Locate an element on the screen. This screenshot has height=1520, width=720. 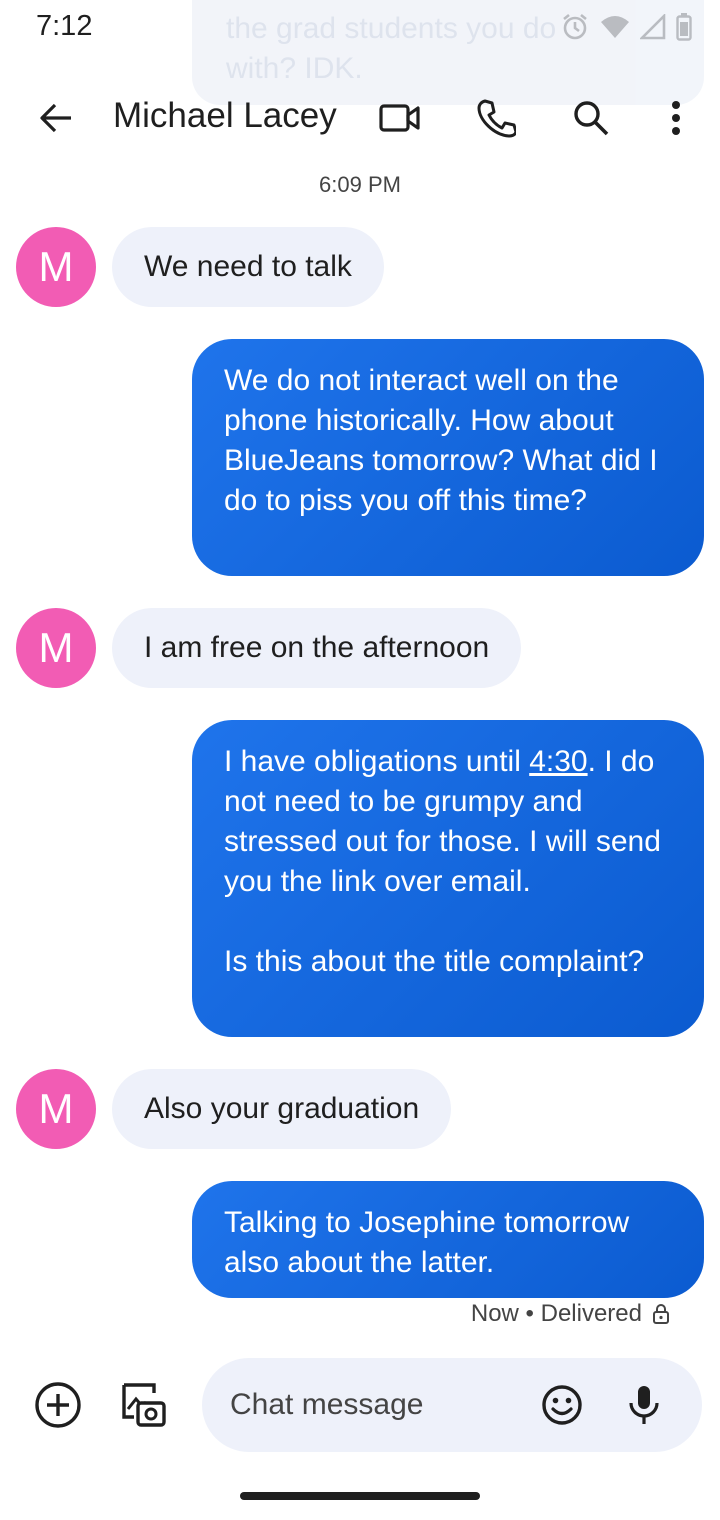
status-time: 7:12 is located at coordinates (64, 26).